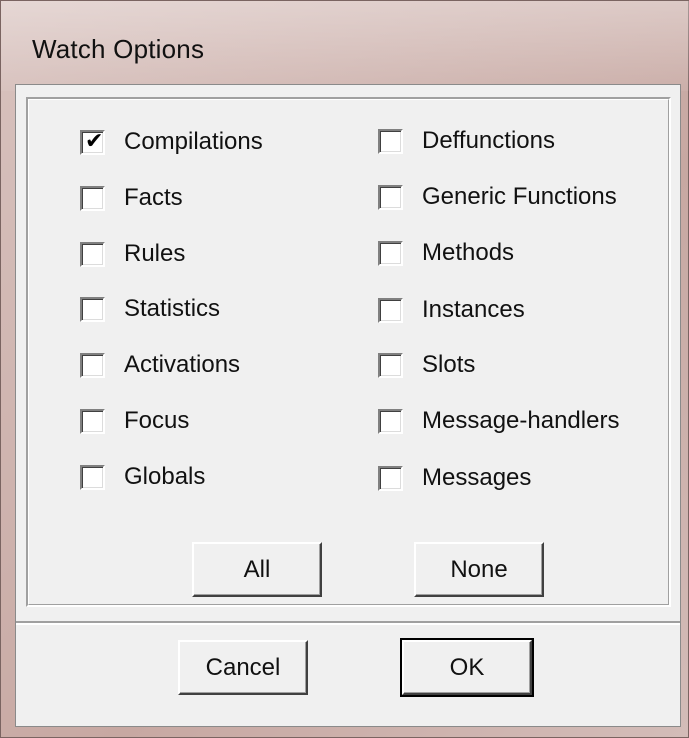  What do you see at coordinates (519, 196) in the screenshot?
I see `checkbox-label: Generic Functions` at bounding box center [519, 196].